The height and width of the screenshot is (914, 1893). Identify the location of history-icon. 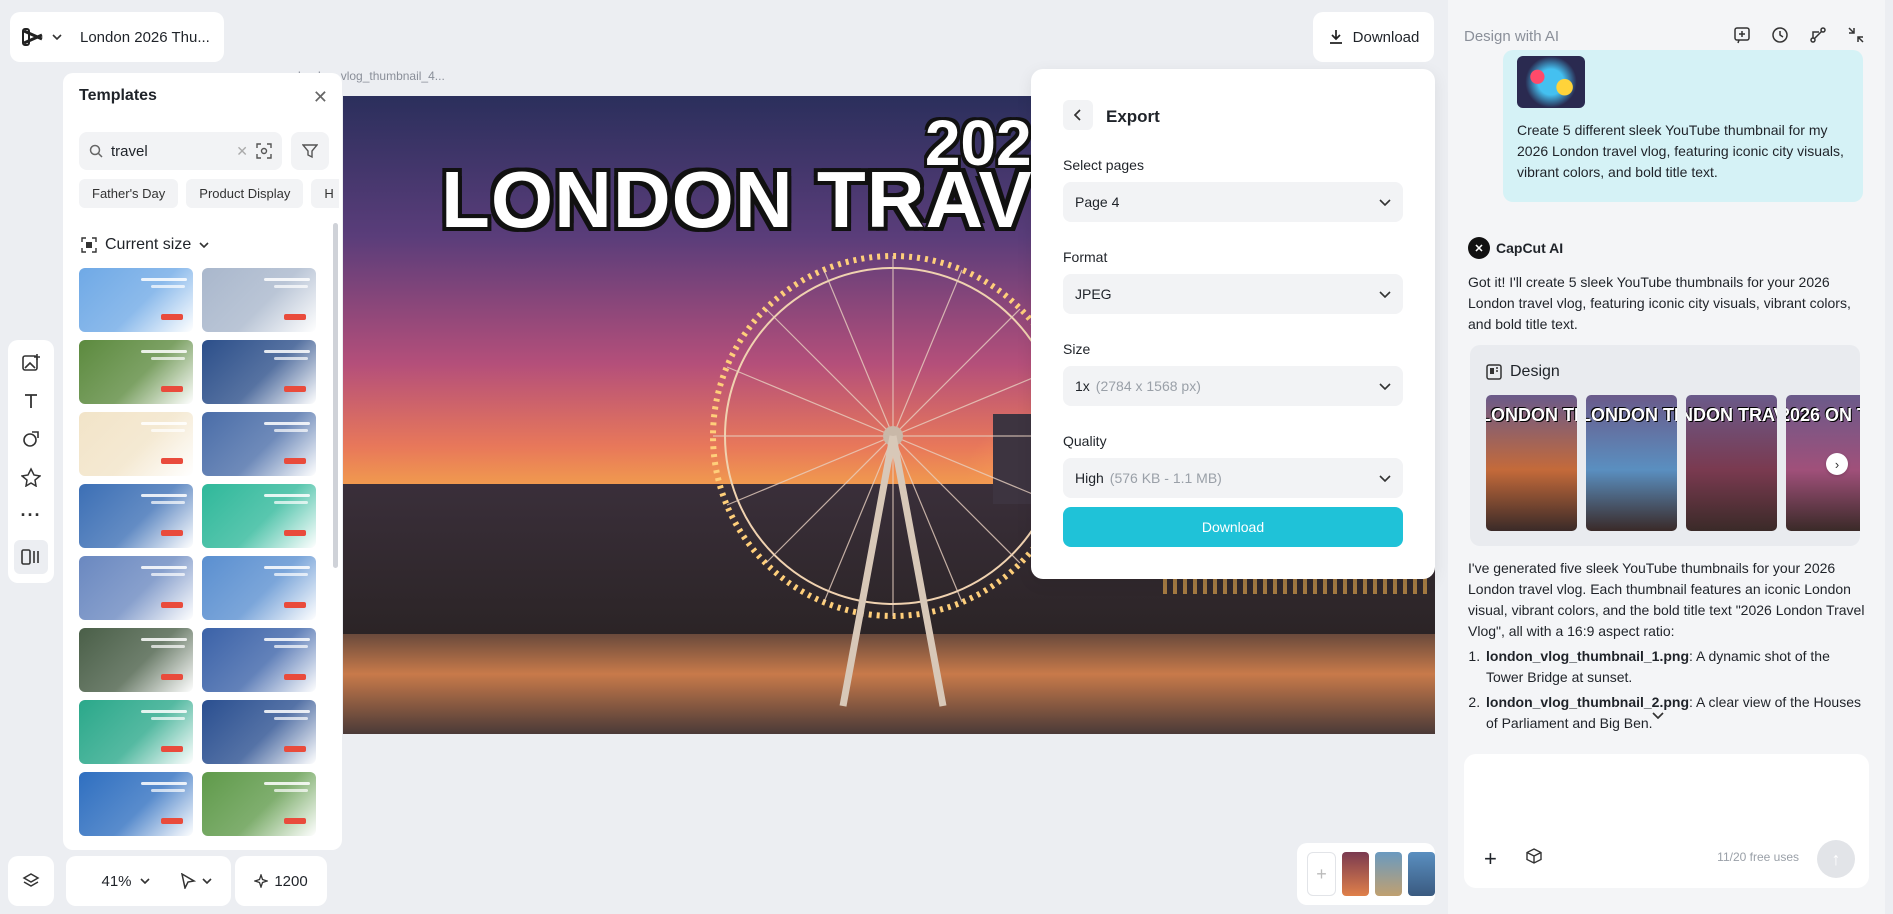
(1780, 35).